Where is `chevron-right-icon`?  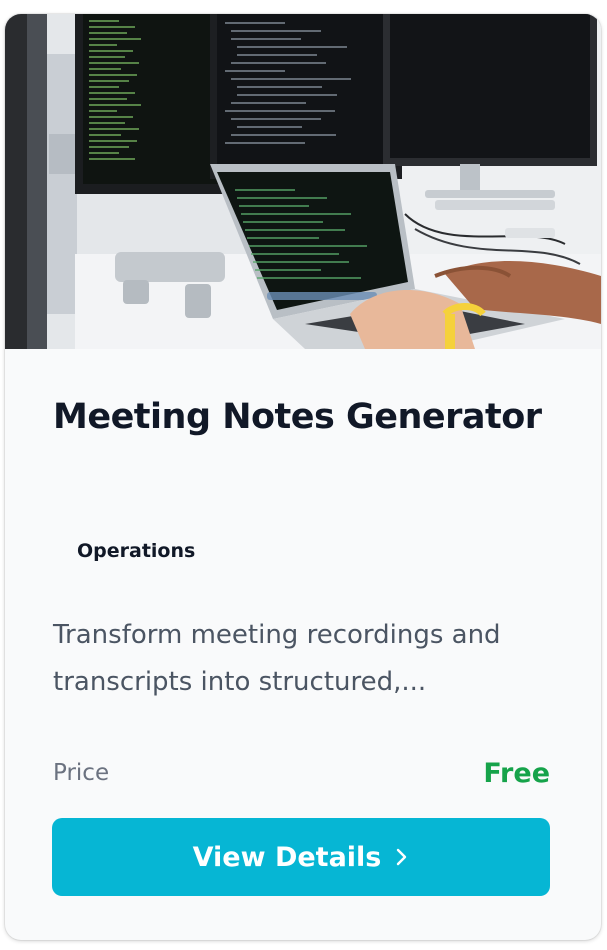
chevron-right-icon is located at coordinates (402, 857).